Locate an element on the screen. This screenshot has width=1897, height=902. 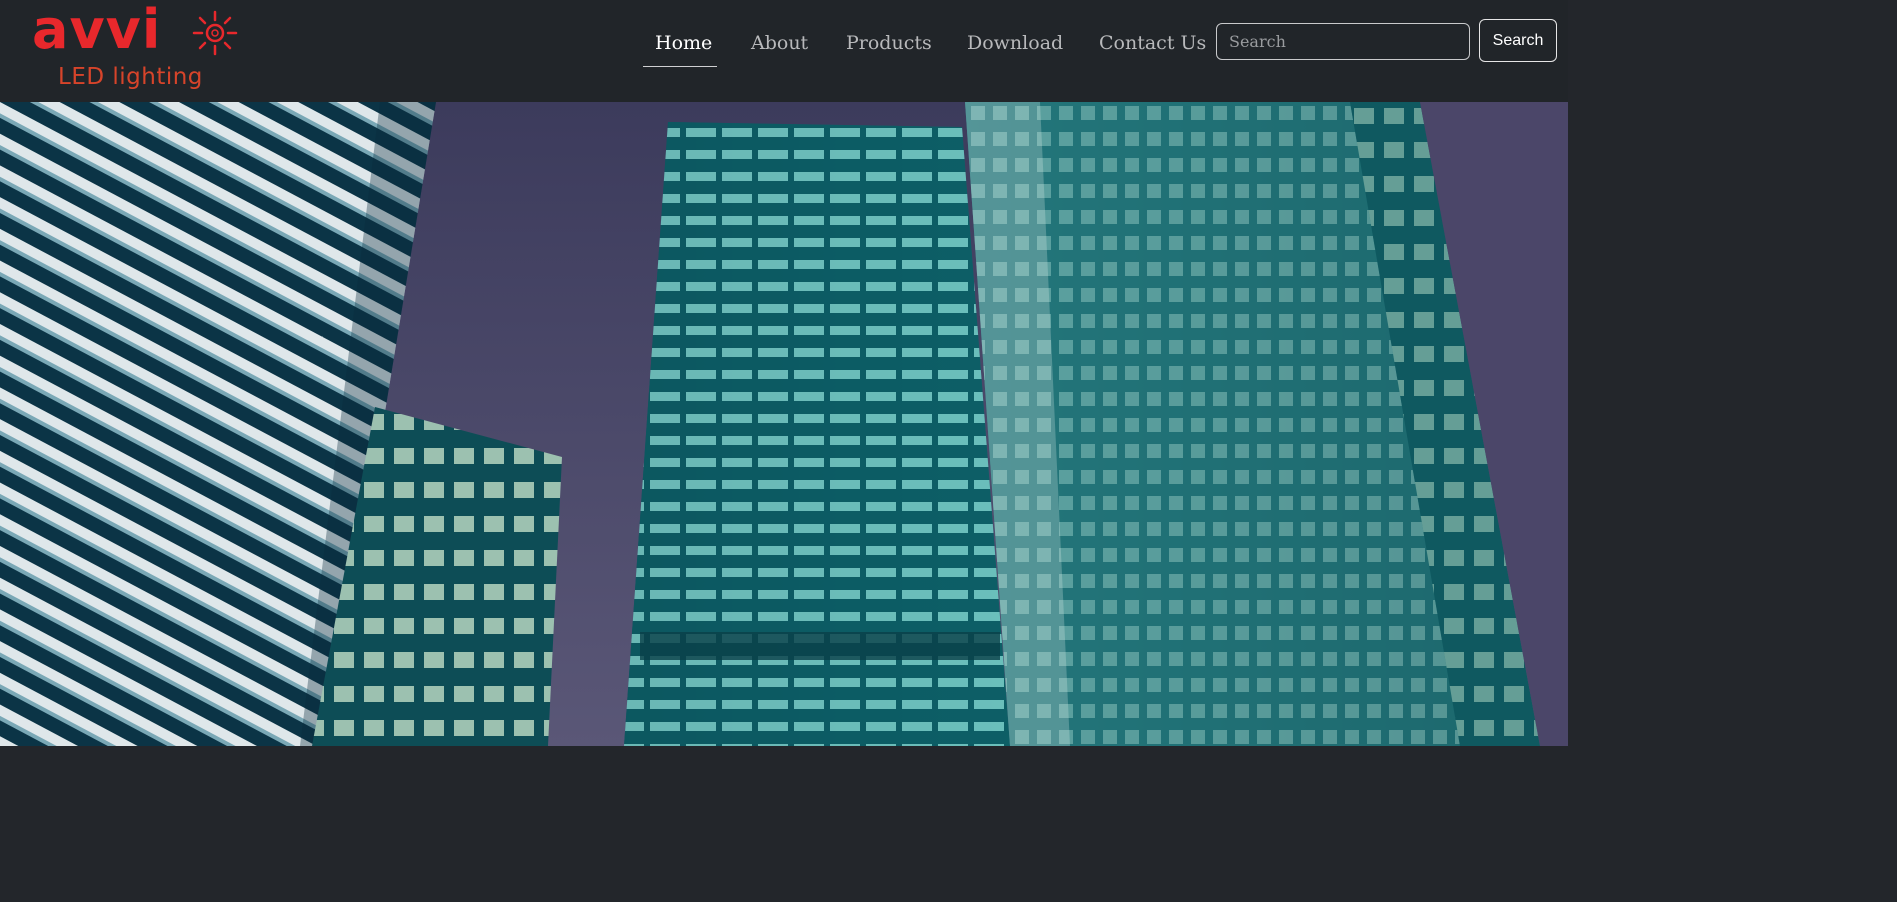
nav-home: Home is located at coordinates (683, 43).